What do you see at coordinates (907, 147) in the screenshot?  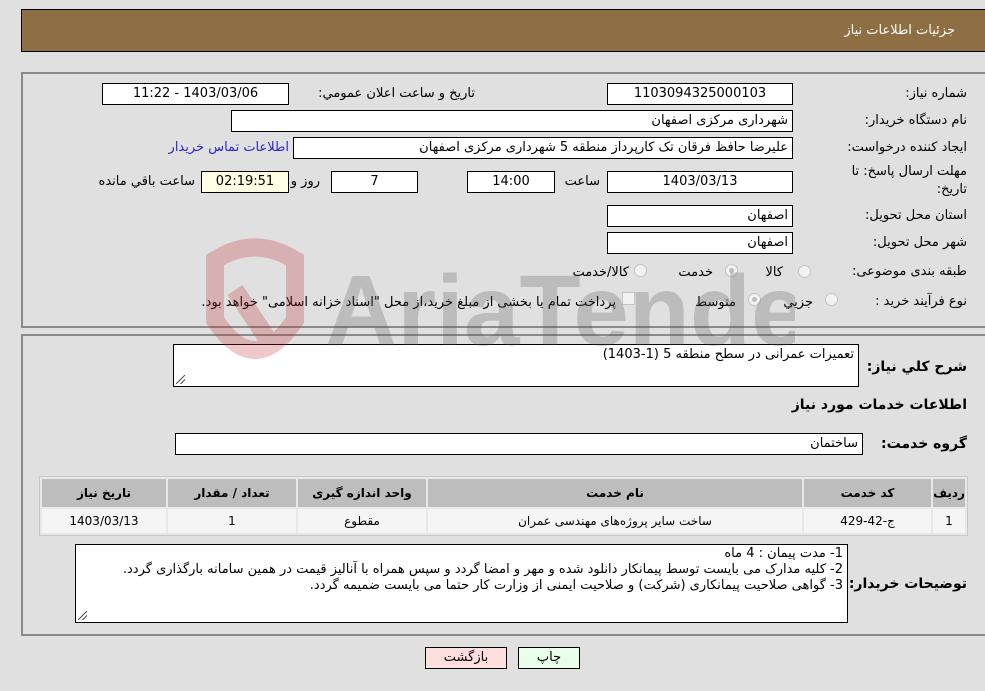 I see `creator-label: ایجاد کننده درخواست:` at bounding box center [907, 147].